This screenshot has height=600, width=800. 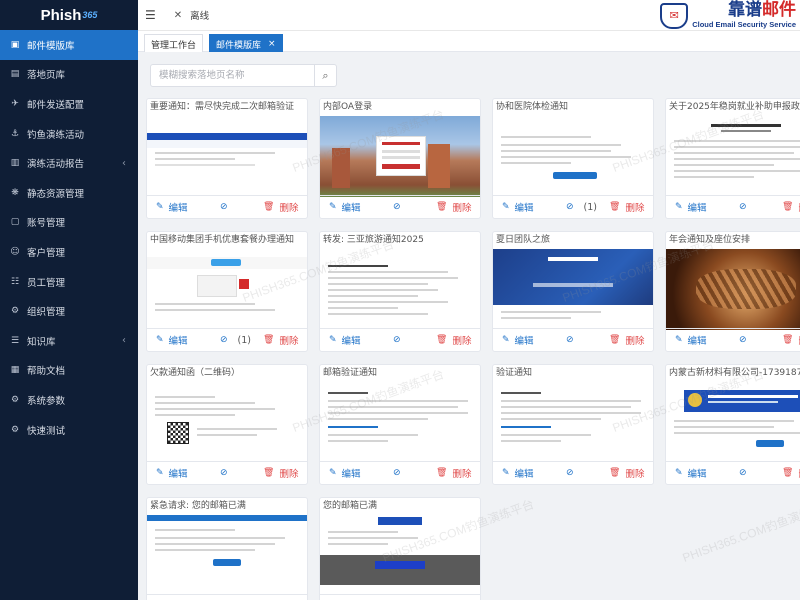 What do you see at coordinates (61, 15) in the screenshot?
I see `logo-text: Phish` at bounding box center [61, 15].